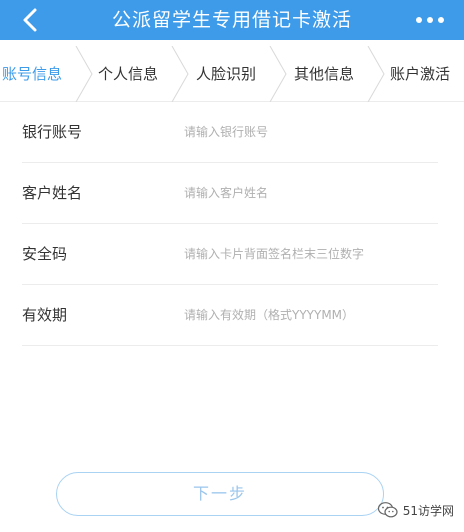 The height and width of the screenshot is (532, 464). Describe the element at coordinates (309, 254) in the screenshot. I see `security-code-input` at that location.